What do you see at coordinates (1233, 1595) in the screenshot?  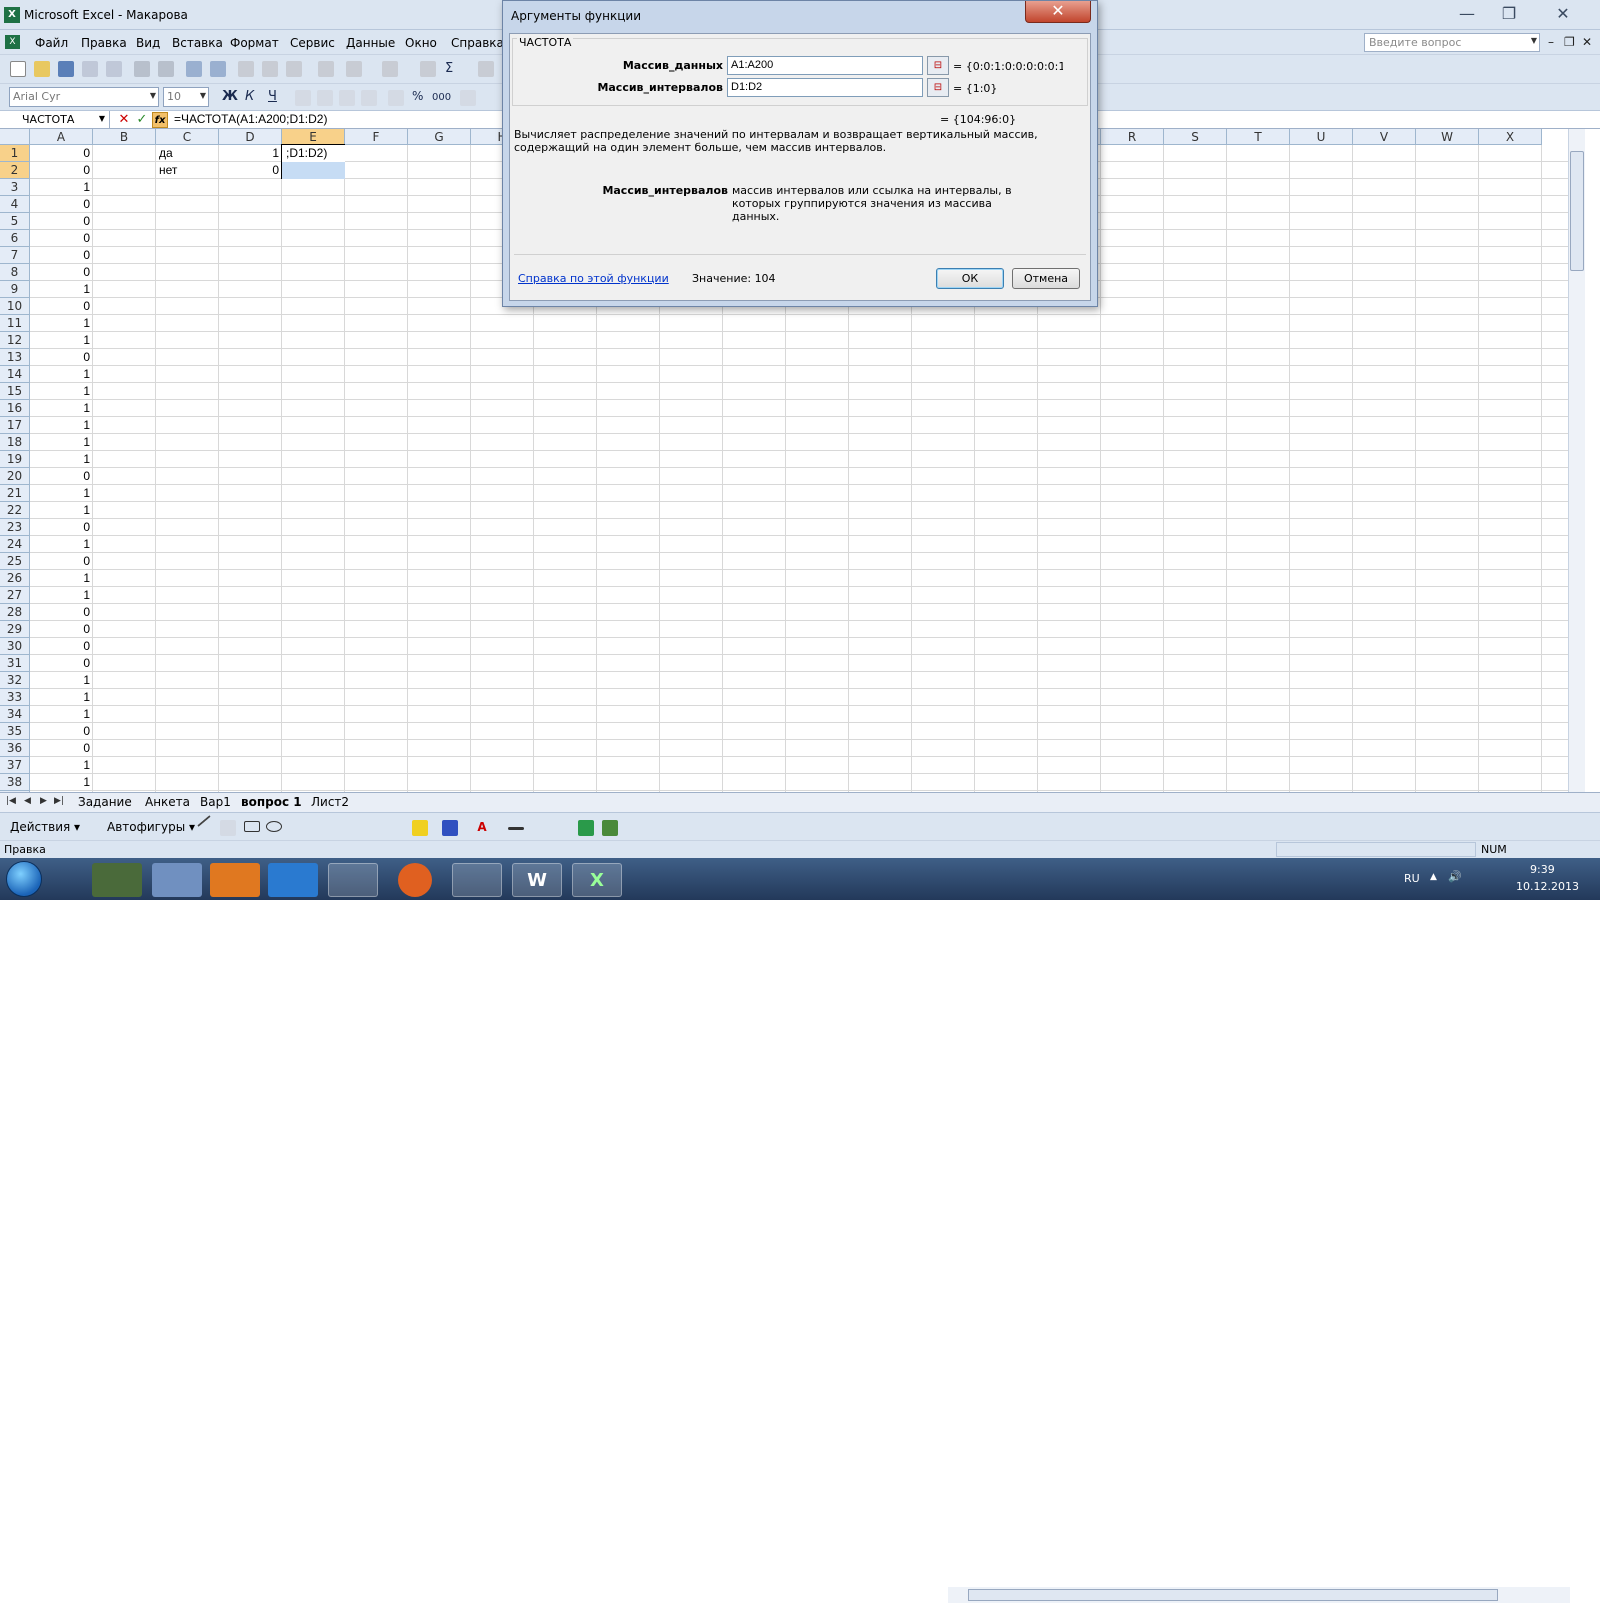 I see `hscroll-thumb` at bounding box center [1233, 1595].